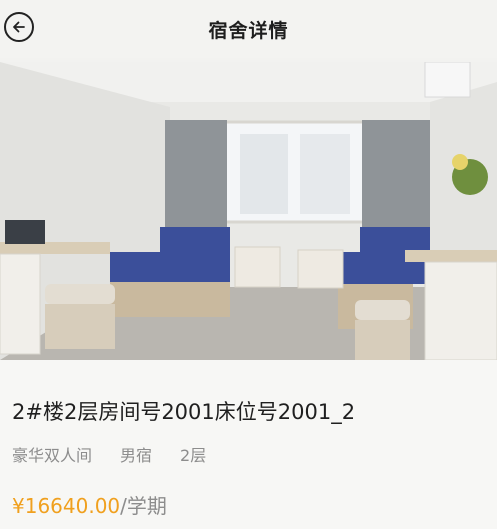 Image resolution: width=497 pixels, height=529 pixels. I want to click on arrow-left-icon, so click(19, 27).